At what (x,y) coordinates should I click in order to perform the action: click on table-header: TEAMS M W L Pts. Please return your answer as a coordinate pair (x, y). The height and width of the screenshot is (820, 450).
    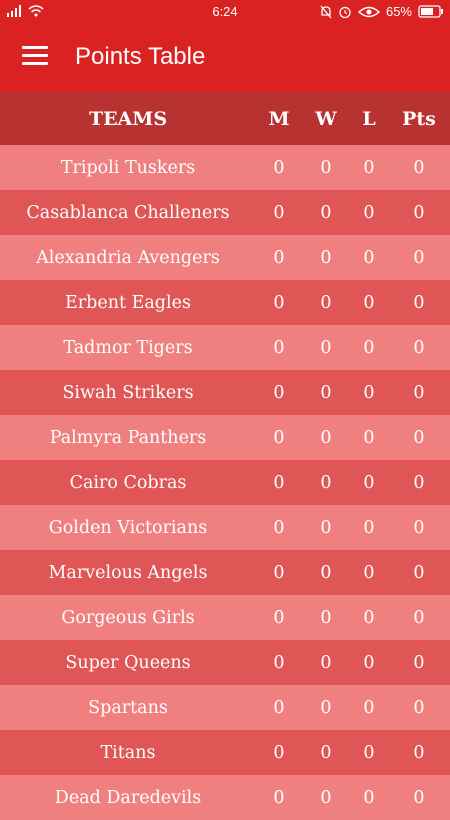
    Looking at the image, I should click on (225, 118).